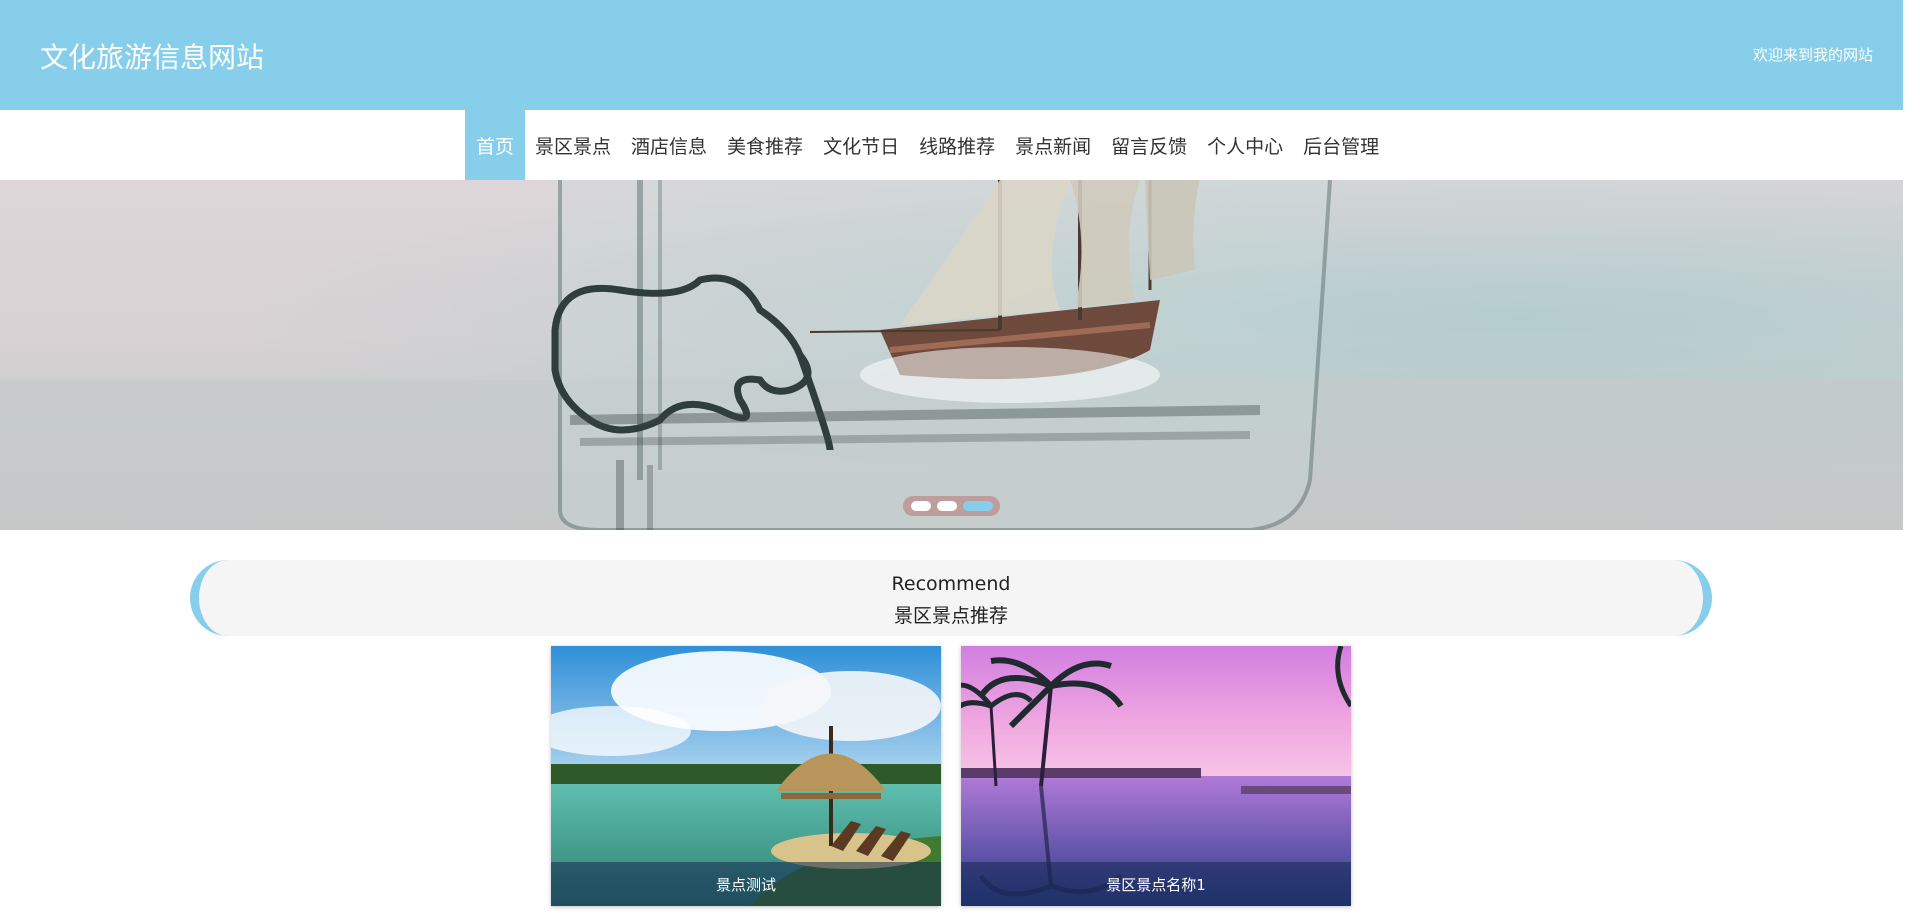  What do you see at coordinates (861, 145) in the screenshot?
I see `nav-item-festivals: 文化节日` at bounding box center [861, 145].